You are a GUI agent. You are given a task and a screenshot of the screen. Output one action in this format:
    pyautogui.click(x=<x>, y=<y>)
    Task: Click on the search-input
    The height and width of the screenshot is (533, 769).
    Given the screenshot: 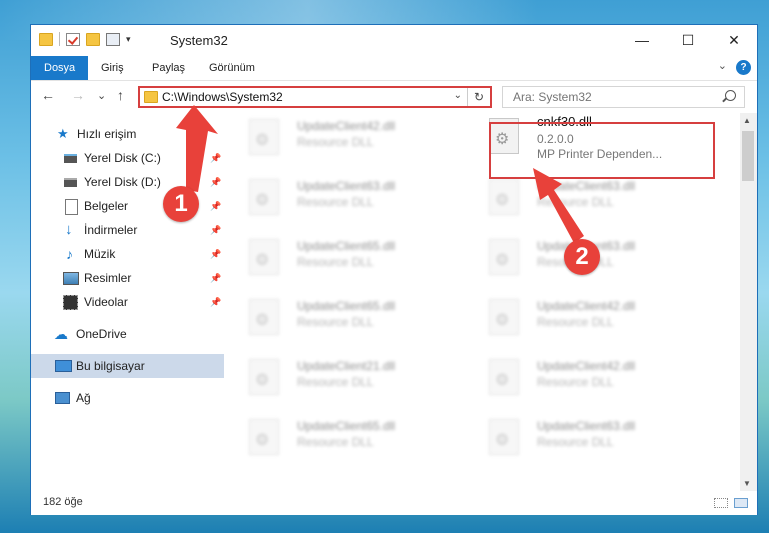 What is the action you would take?
    pyautogui.click(x=613, y=97)
    